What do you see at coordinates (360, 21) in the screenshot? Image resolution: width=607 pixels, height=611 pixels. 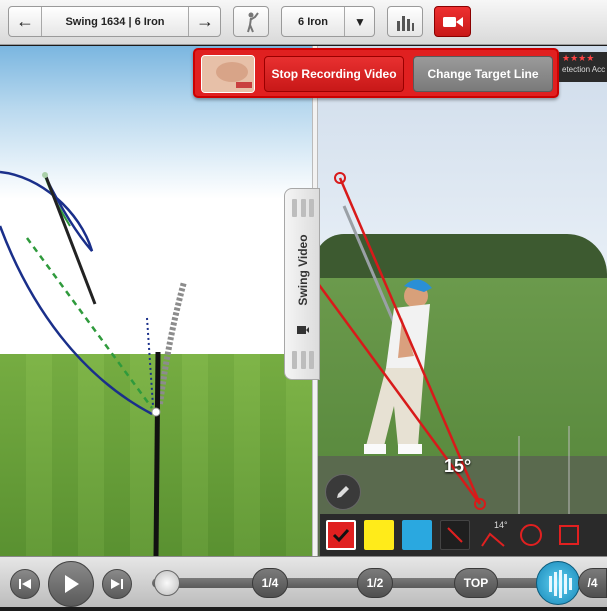 I see `chevron-down-icon: ▼` at bounding box center [360, 21].